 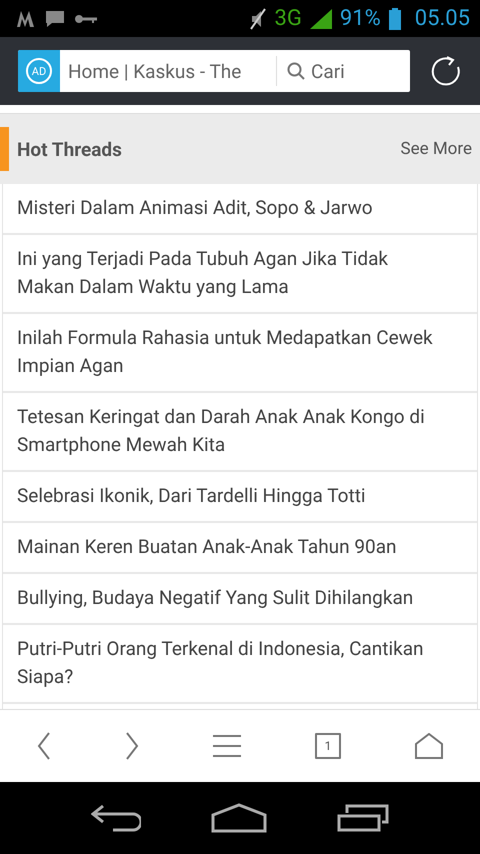 I want to click on thread-link: Putri-Putri Orang Terkenal di Indonesia, Cantikan Siapa?, so click(x=240, y=664).